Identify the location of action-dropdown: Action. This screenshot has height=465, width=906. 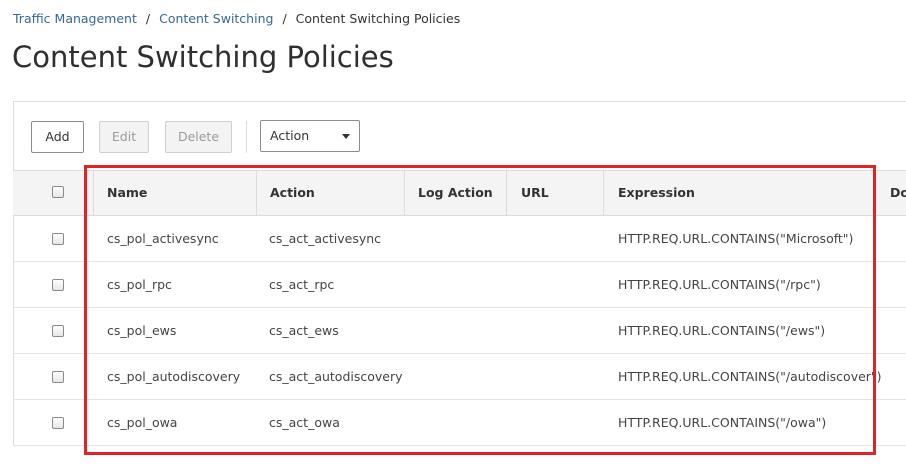
(310, 136).